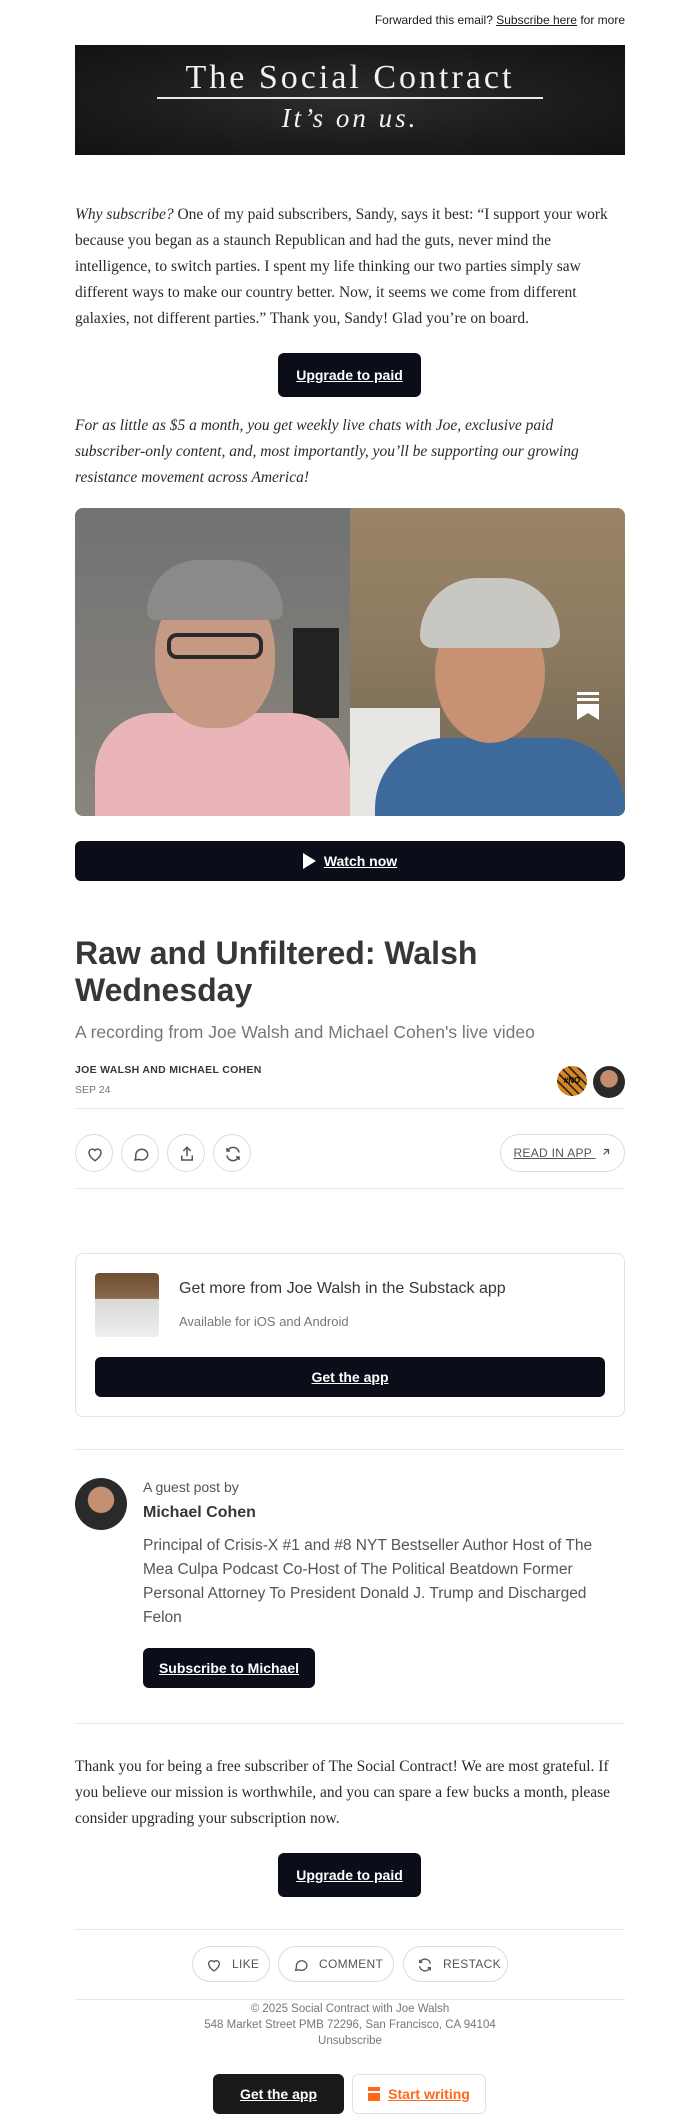  I want to click on guest-post-label: A guest post by, so click(191, 1487).